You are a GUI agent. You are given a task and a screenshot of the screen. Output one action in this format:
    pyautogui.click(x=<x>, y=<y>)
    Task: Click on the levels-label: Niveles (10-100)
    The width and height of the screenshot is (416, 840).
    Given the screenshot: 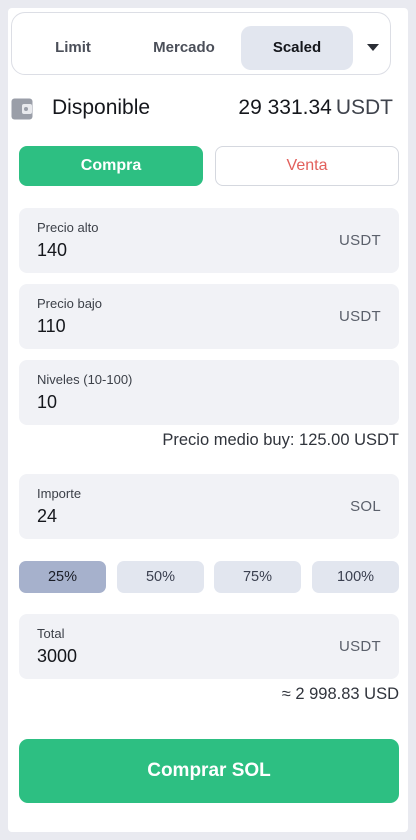 What is the action you would take?
    pyautogui.click(x=85, y=379)
    